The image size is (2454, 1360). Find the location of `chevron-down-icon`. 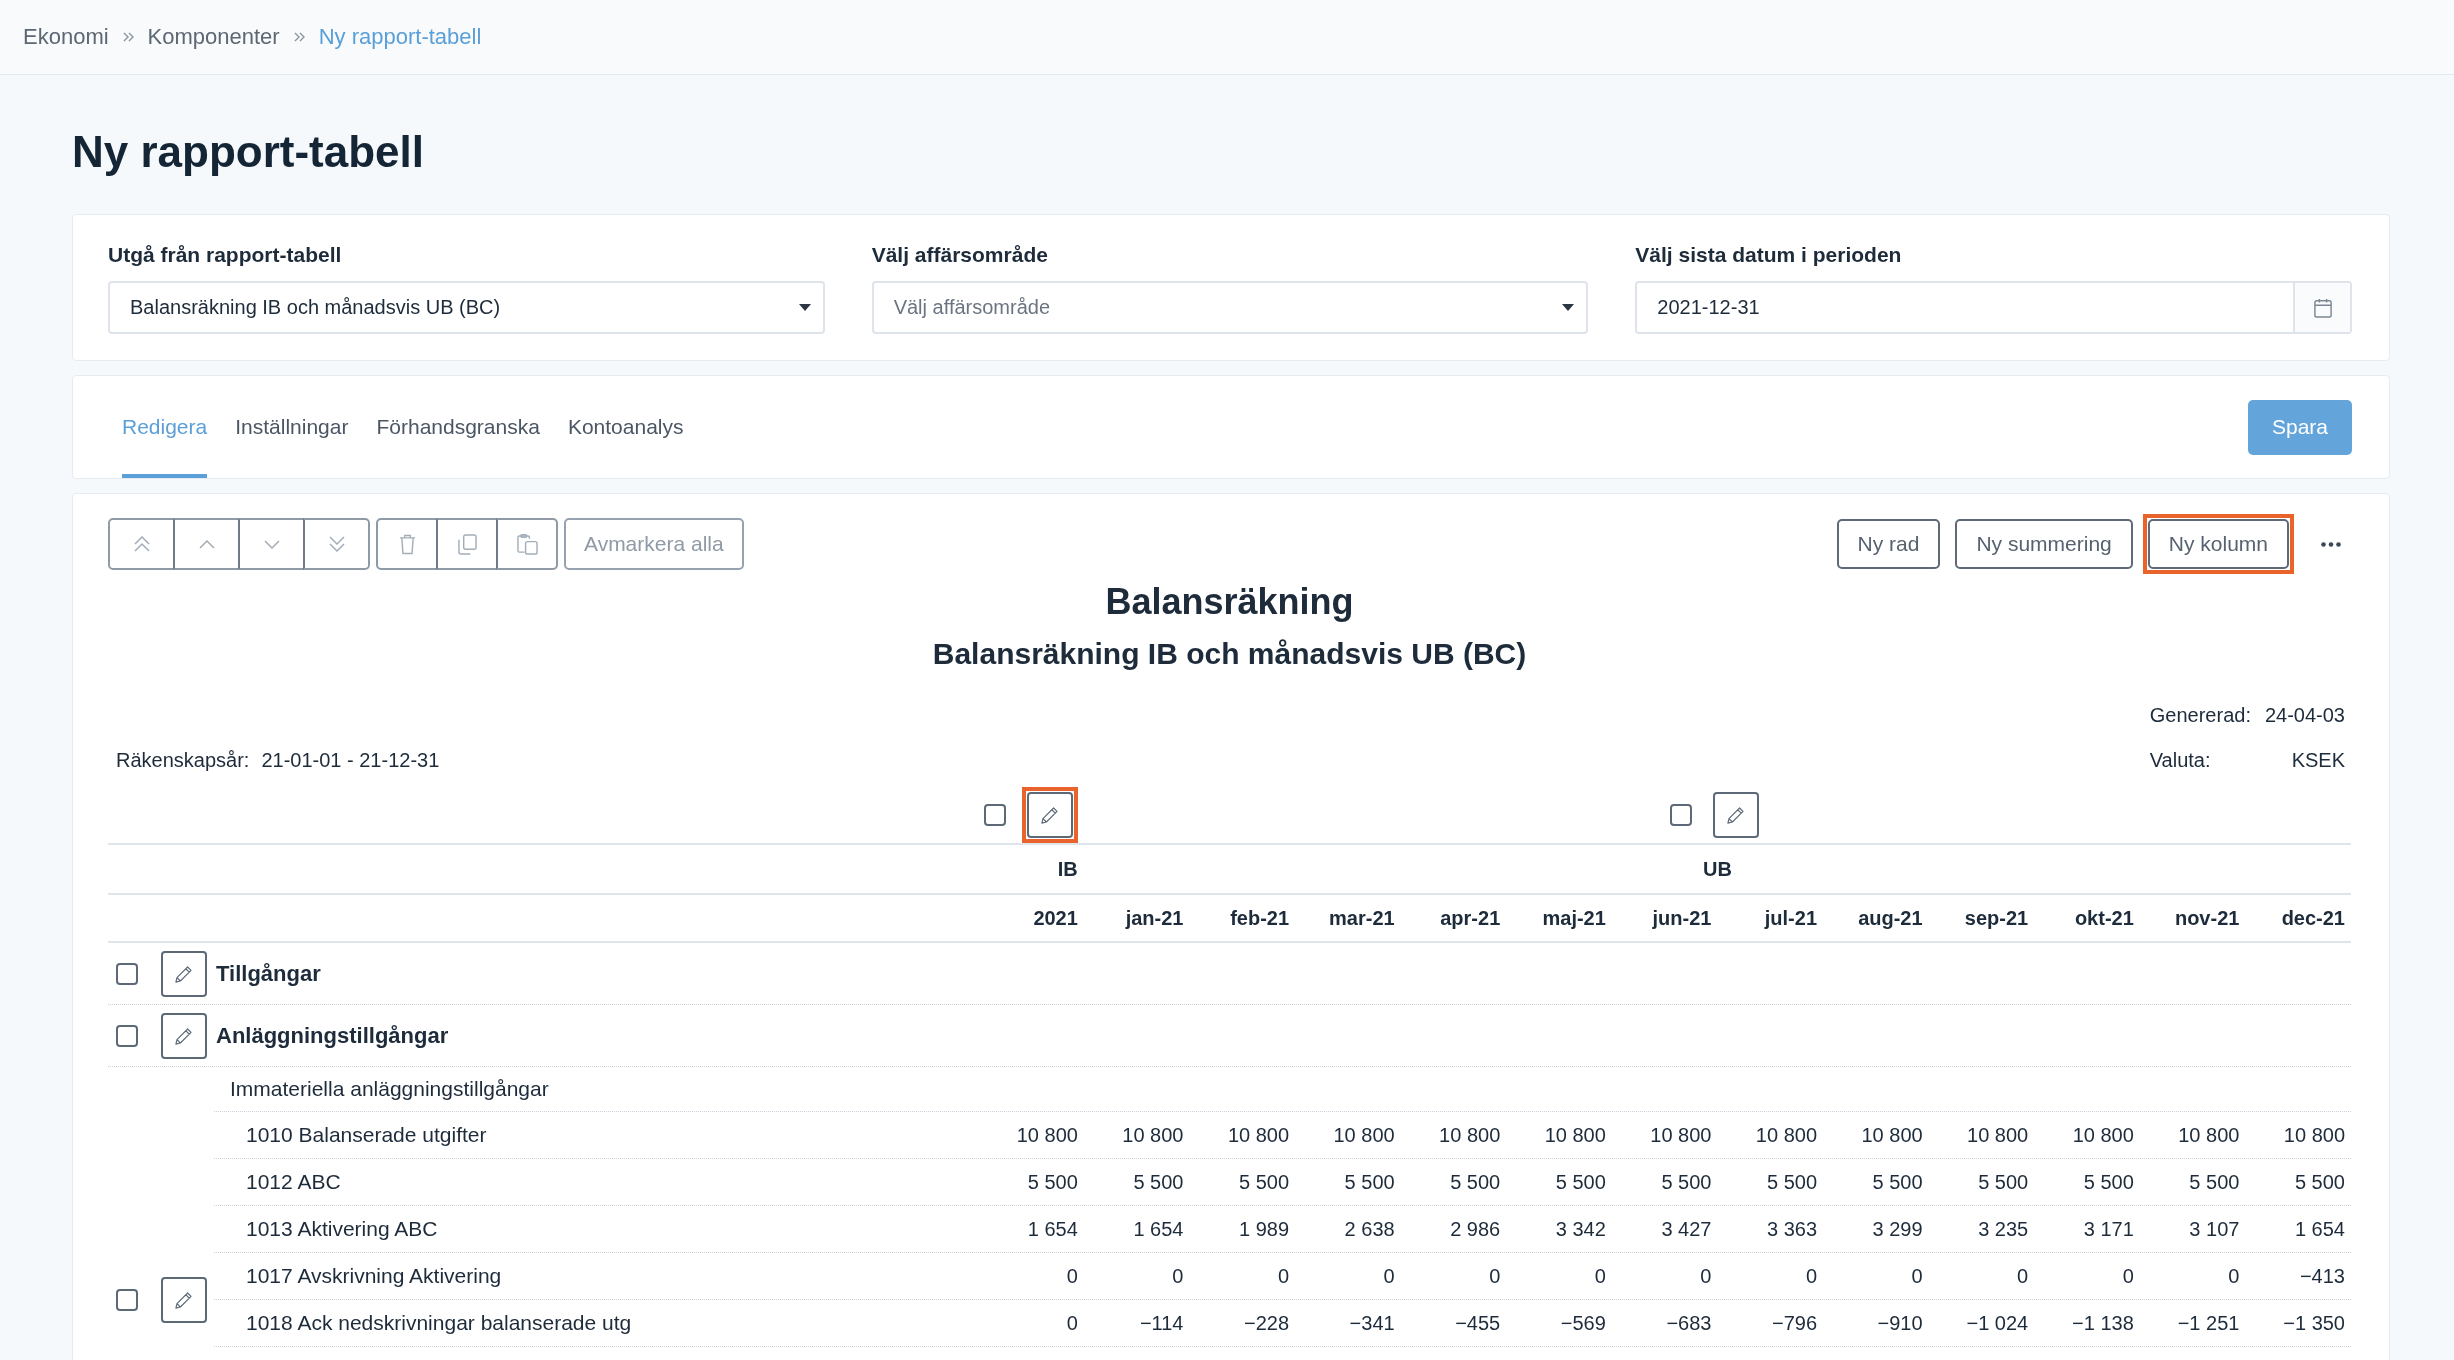

chevron-down-icon is located at coordinates (271, 544).